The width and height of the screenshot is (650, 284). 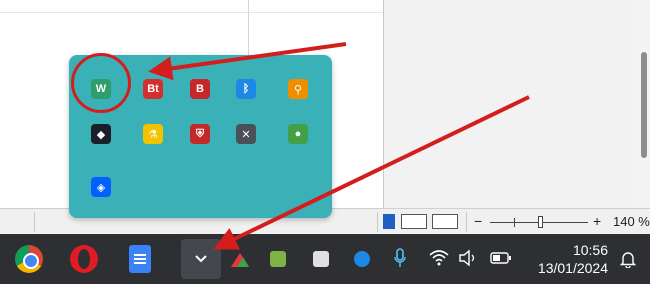 I want to click on search-tool-icon: ⚲, so click(x=298, y=89).